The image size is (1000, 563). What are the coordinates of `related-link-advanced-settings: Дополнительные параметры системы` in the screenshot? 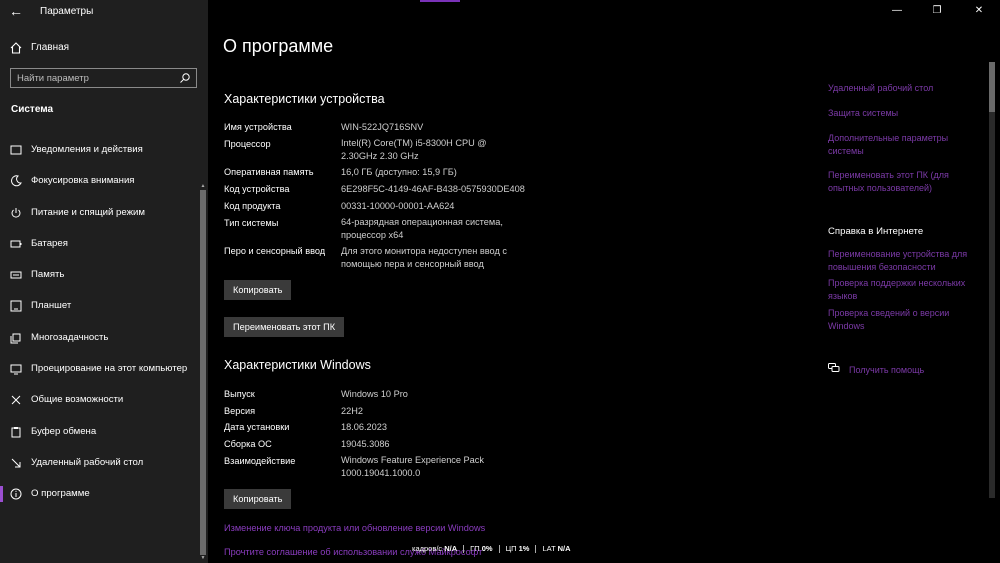 It's located at (903, 144).